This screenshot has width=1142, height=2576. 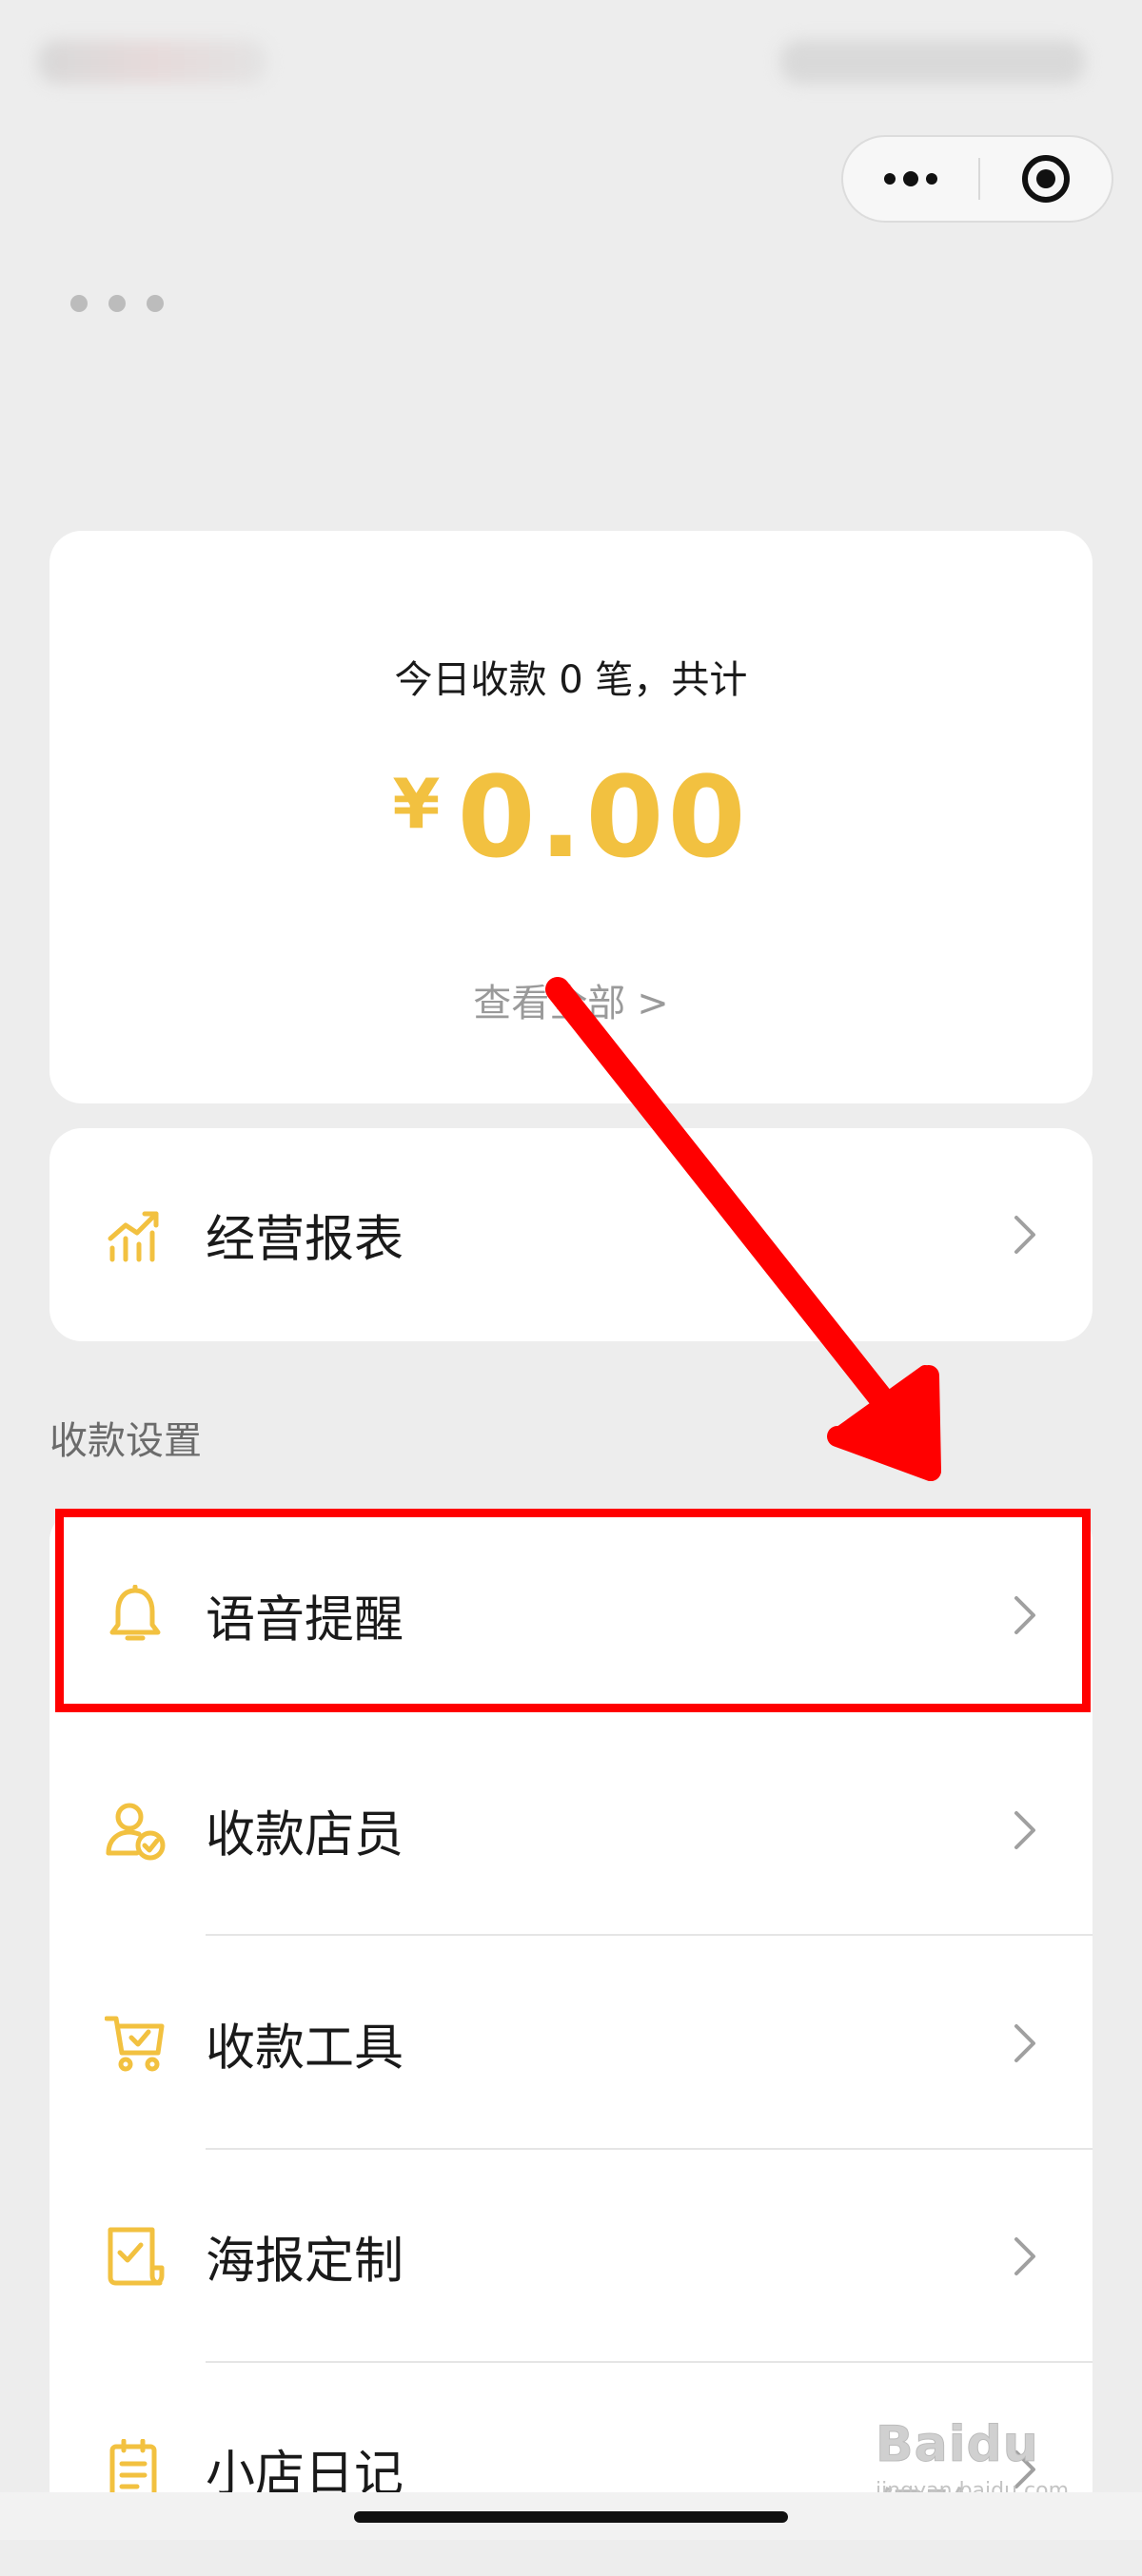 I want to click on settings-item-voice-reminder: 语音提醒, so click(x=571, y=1616).